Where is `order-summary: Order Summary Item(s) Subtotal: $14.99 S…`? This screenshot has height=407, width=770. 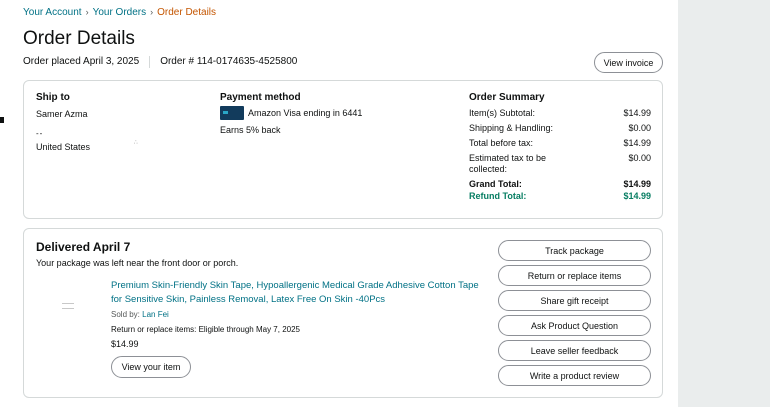 order-summary: Order Summary Item(s) Subtotal: $14.99 S… is located at coordinates (560, 147).